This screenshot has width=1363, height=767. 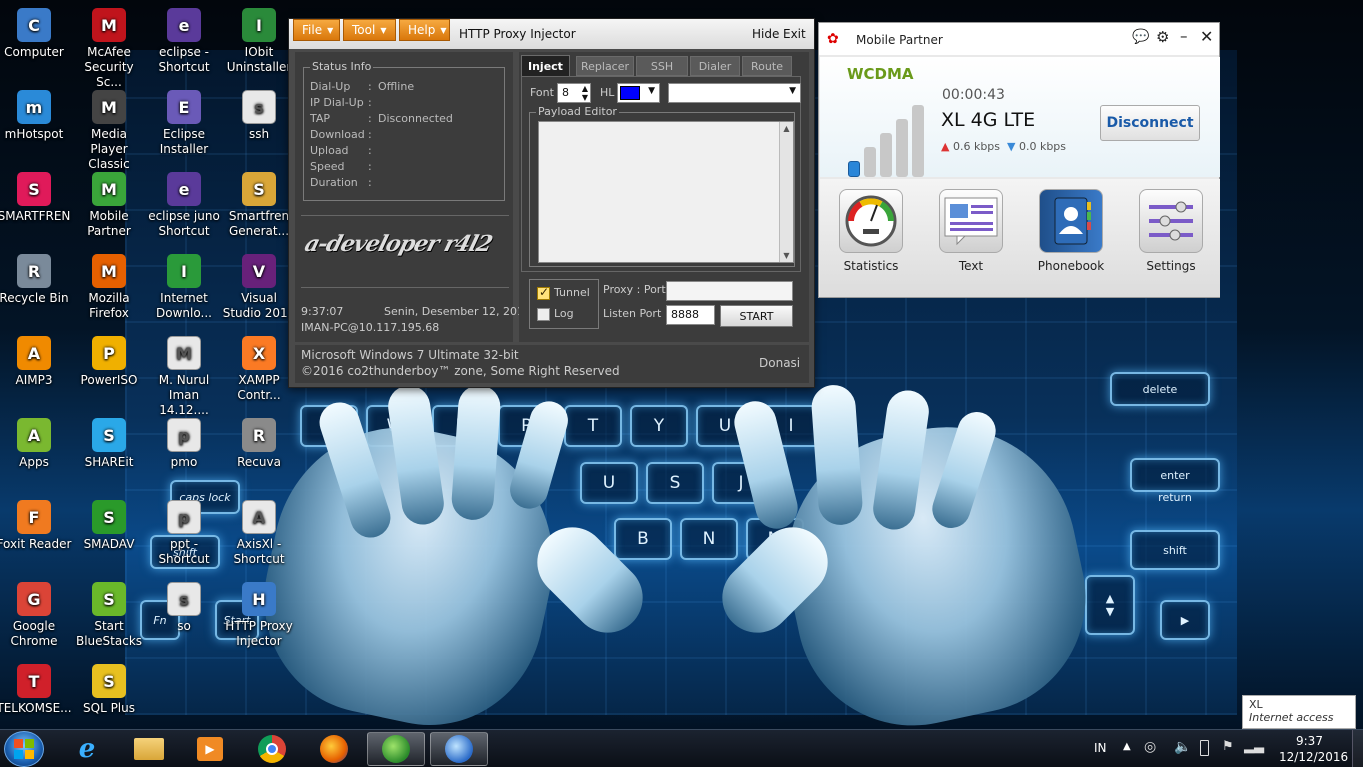 I want to click on scroll-up-icon: ▲, so click(x=786, y=128).